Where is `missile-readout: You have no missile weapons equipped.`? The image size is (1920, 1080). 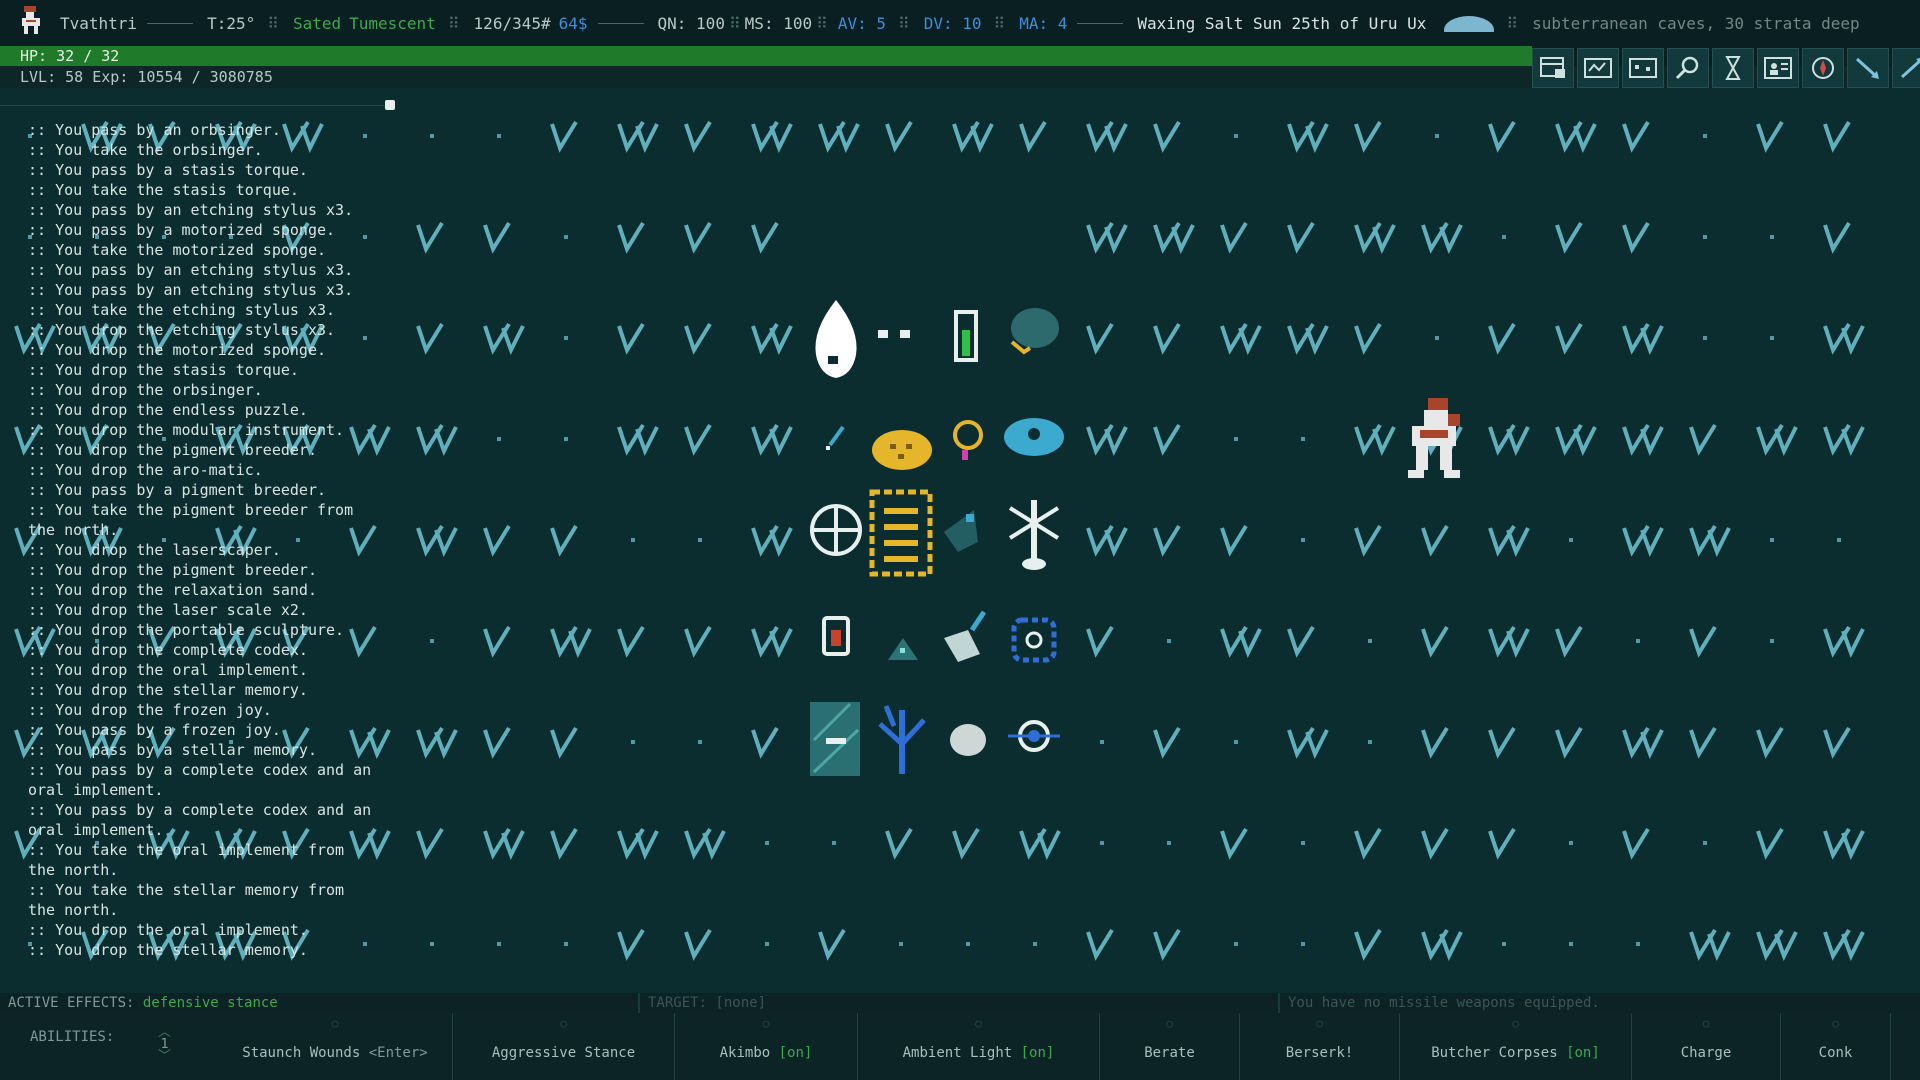
missile-readout: You have no missile weapons equipped. is located at coordinates (1444, 1003).